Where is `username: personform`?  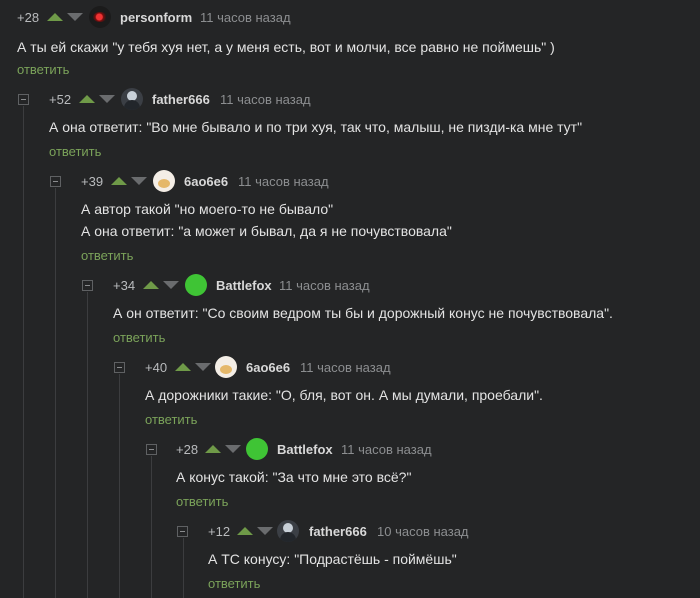 username: personform is located at coordinates (156, 17).